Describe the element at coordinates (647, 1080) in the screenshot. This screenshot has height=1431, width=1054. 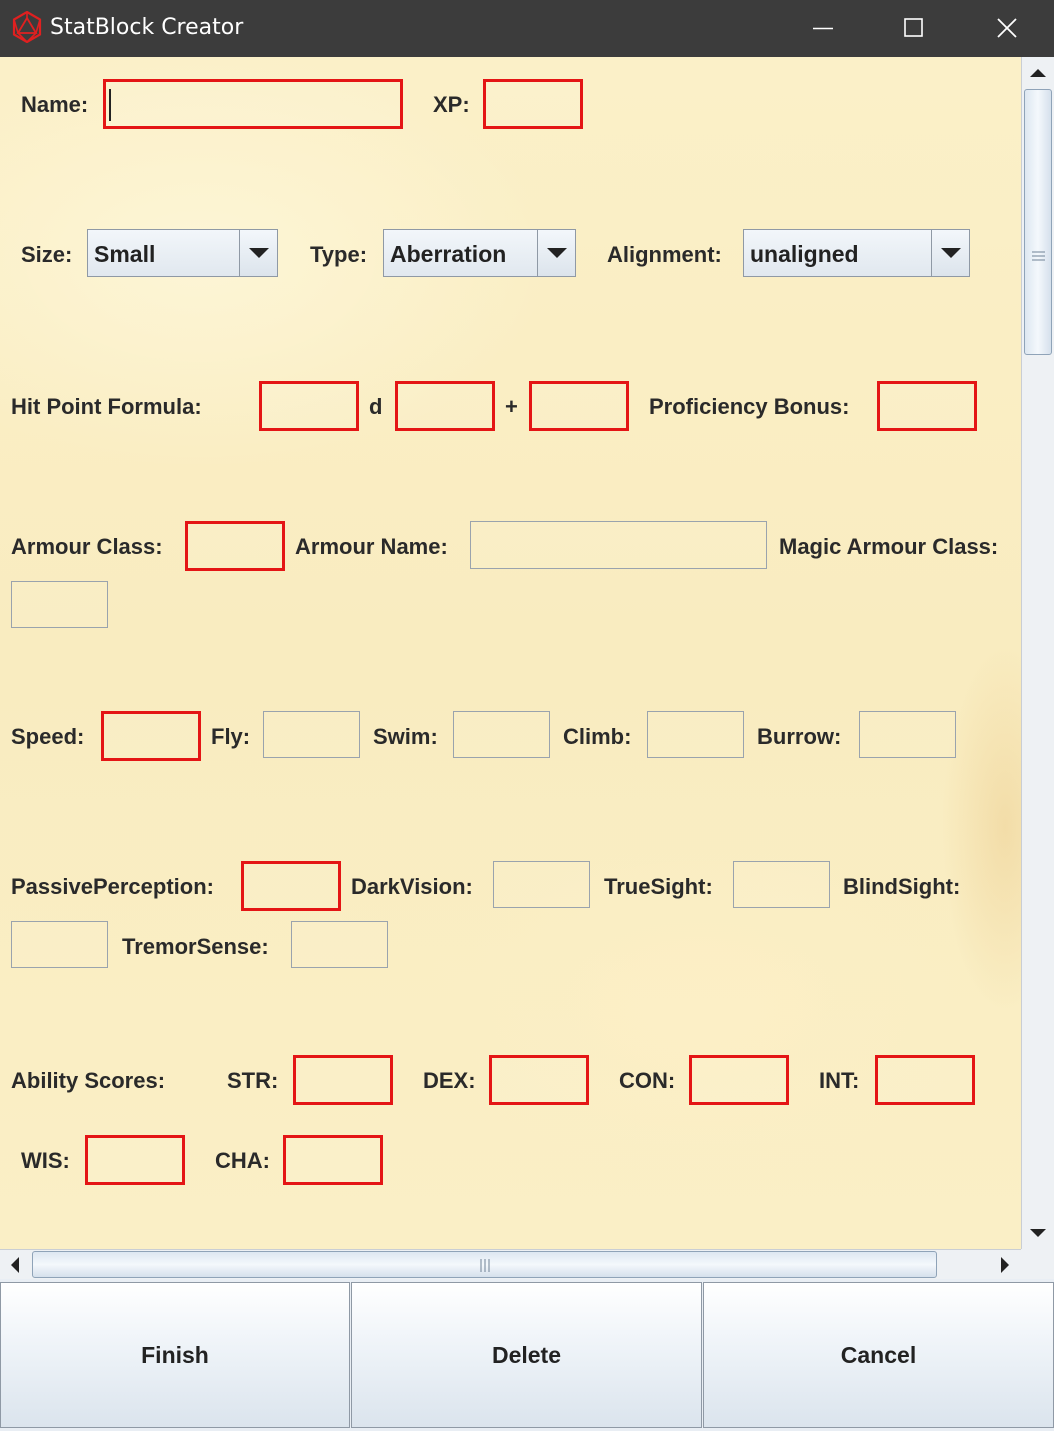
I see `con-label: CON:` at that location.